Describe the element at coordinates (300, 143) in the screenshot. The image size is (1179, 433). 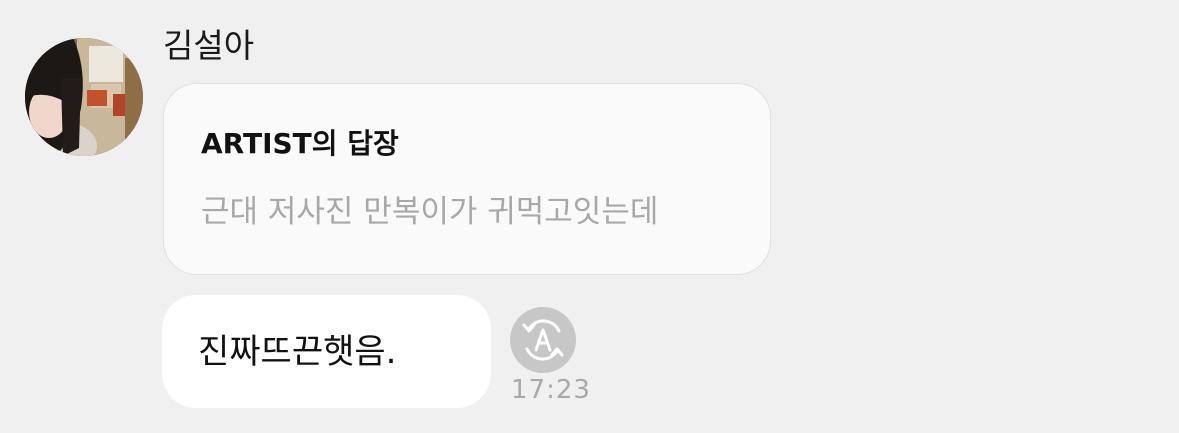
I see `reply-label: ARTIST의 답장` at that location.